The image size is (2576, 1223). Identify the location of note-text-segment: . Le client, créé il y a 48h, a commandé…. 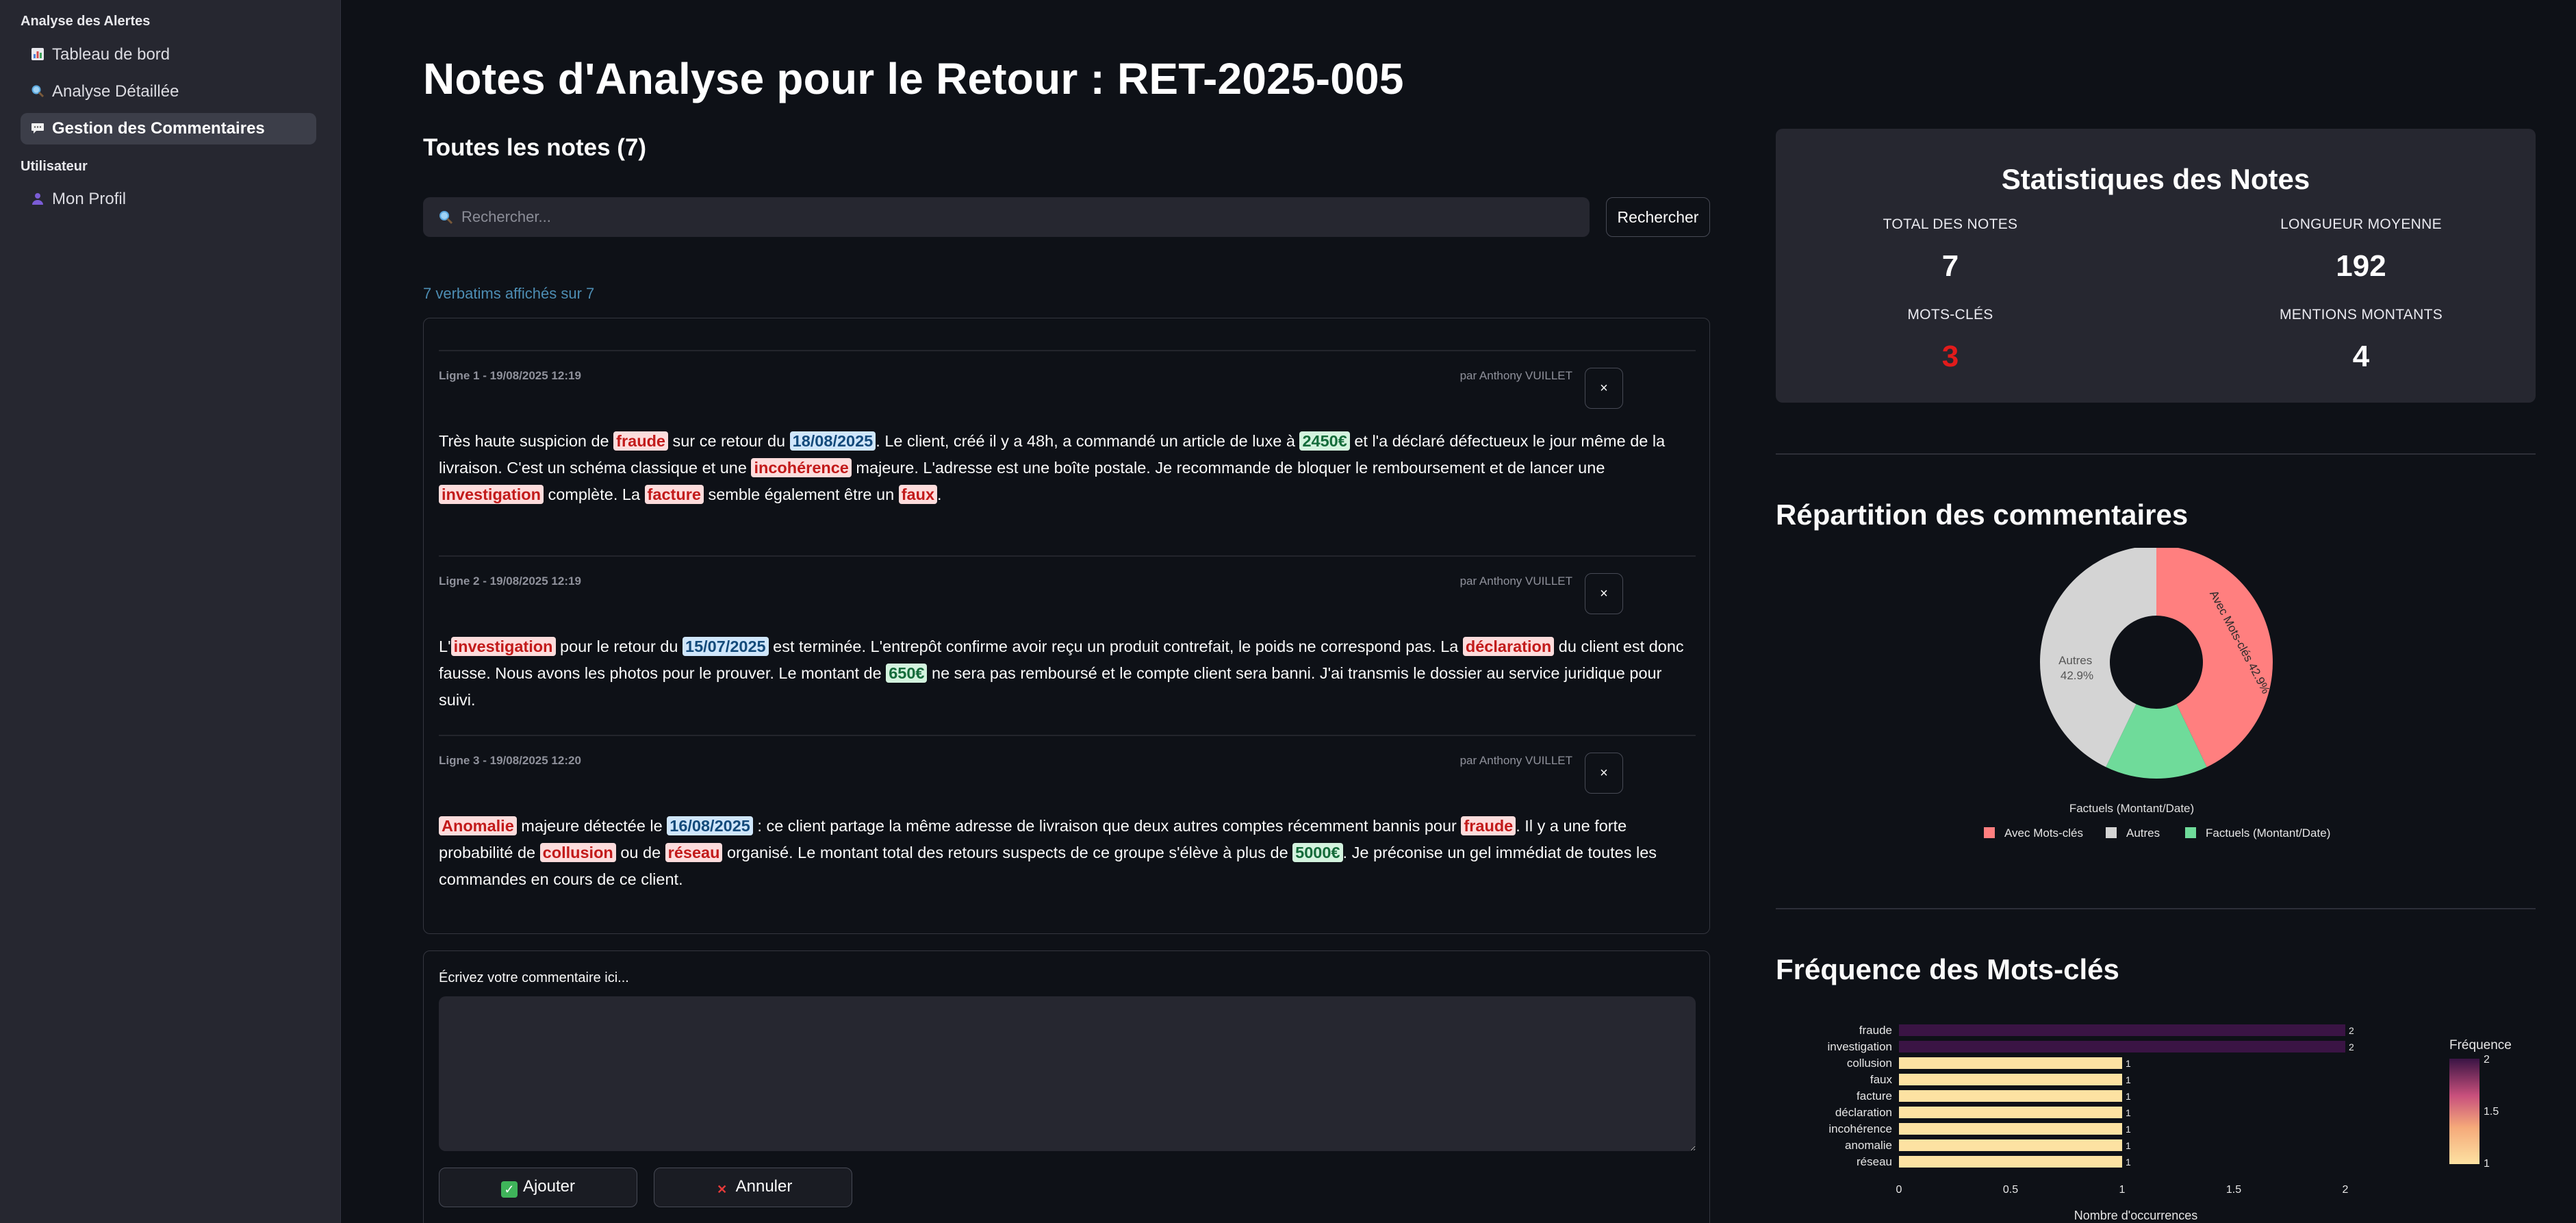
(1088, 441).